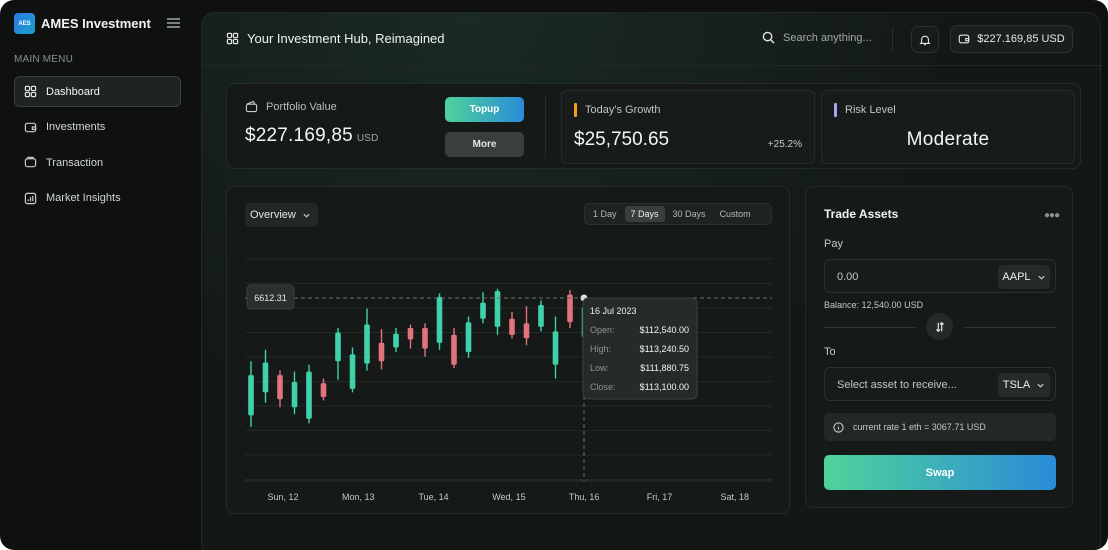 The image size is (1108, 550). I want to click on x-axis-label: Fri, 17, so click(660, 497).